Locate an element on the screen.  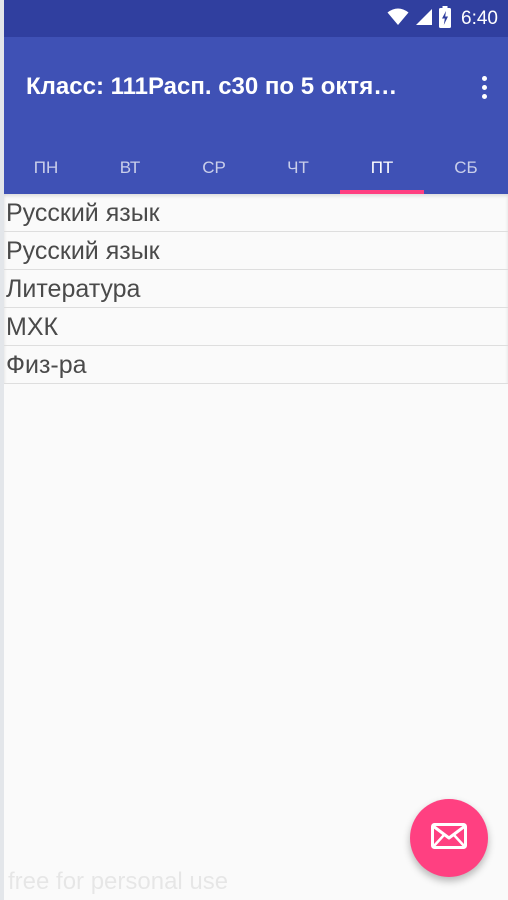
tab-thu: ЧТ is located at coordinates (298, 167).